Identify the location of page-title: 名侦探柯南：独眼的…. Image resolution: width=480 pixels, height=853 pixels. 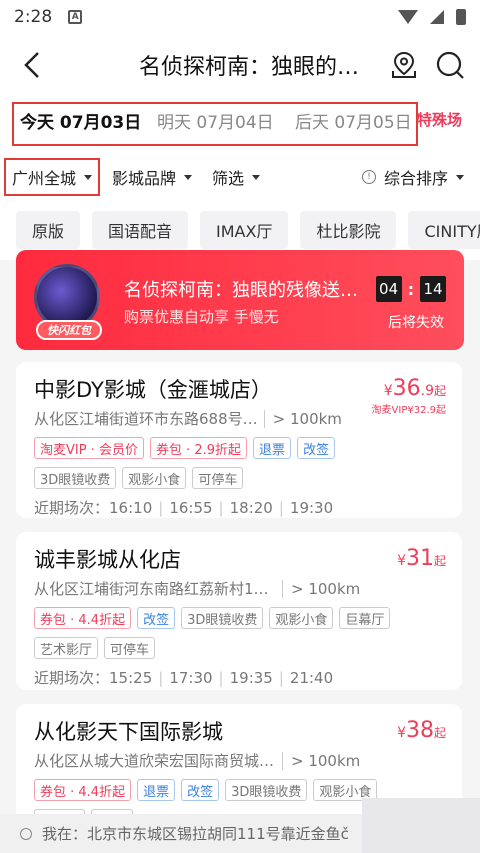
(248, 67).